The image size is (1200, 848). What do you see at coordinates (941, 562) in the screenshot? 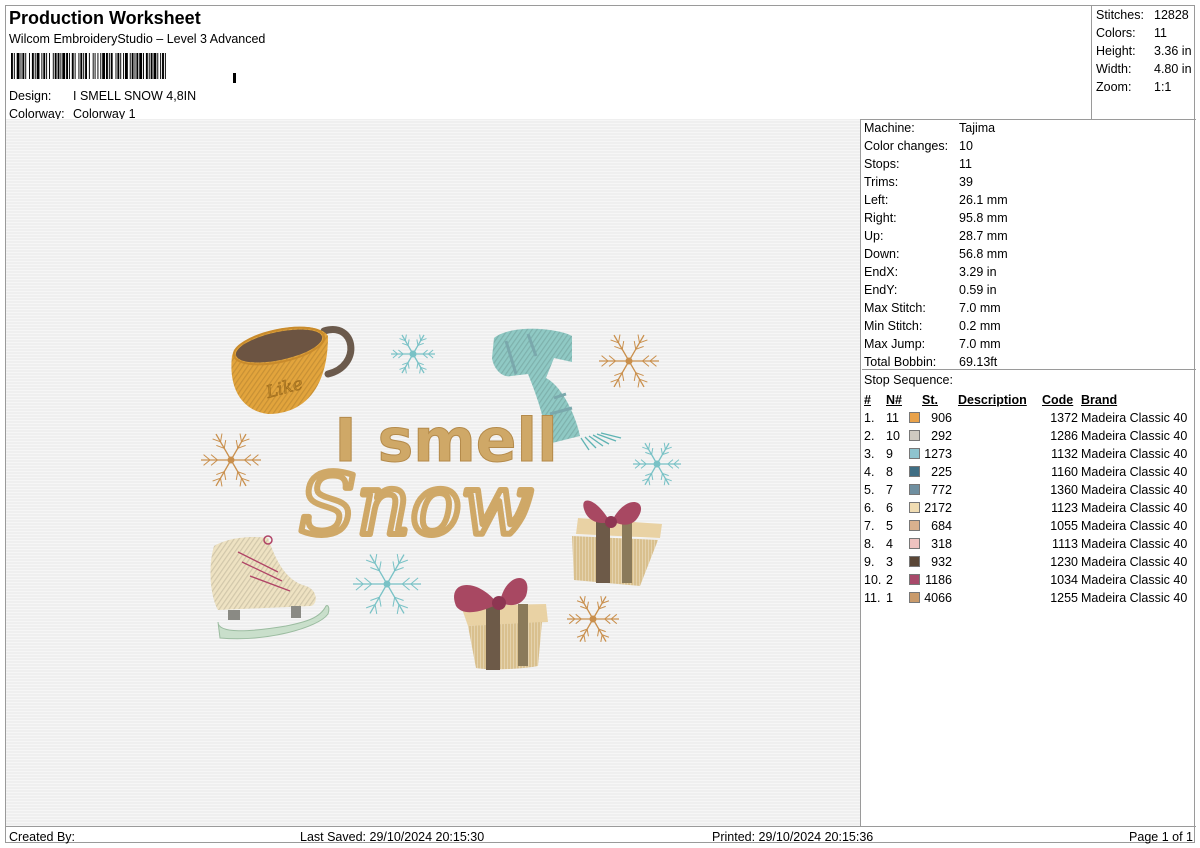
I see `stitch-count: 932` at bounding box center [941, 562].